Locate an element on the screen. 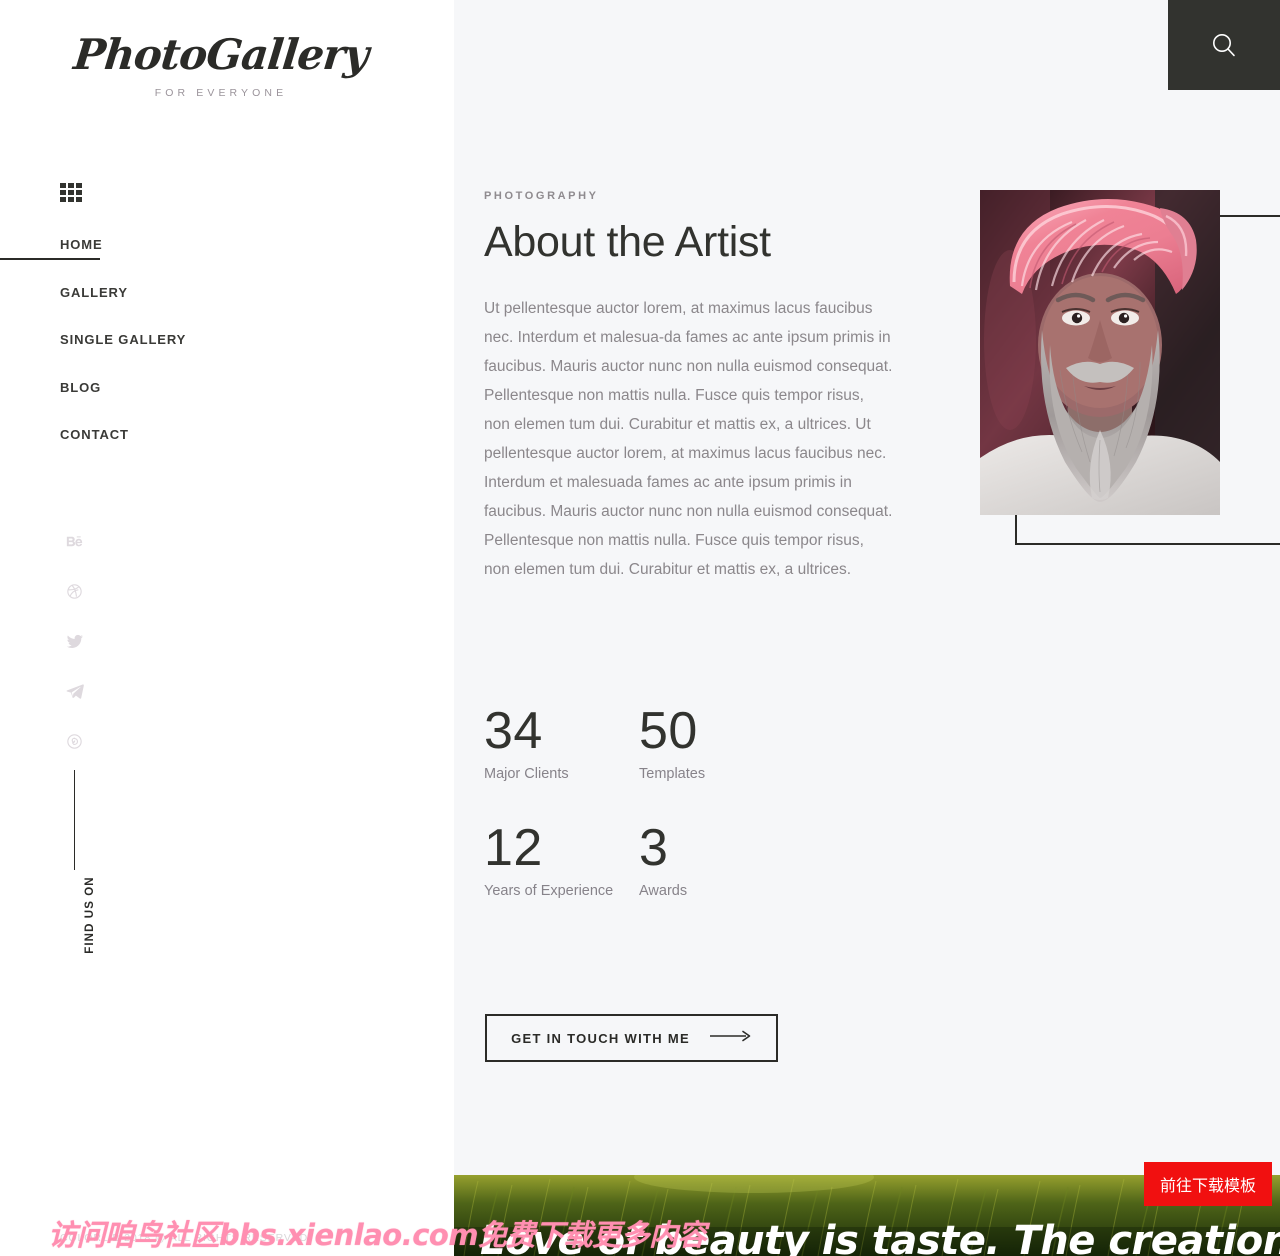  stat-label: Templates is located at coordinates (672, 774).